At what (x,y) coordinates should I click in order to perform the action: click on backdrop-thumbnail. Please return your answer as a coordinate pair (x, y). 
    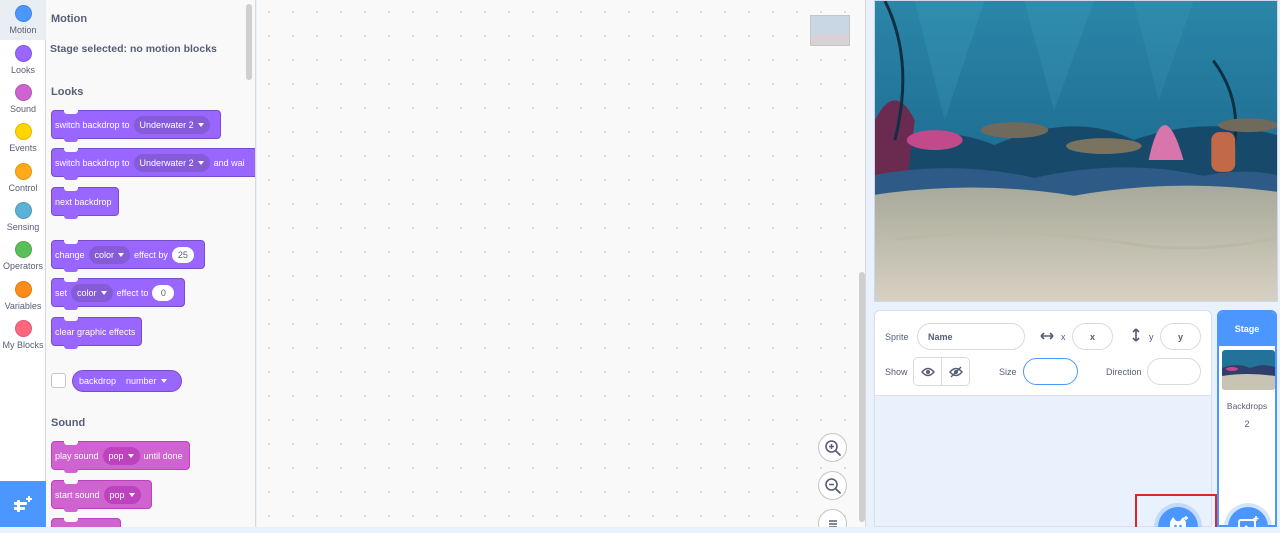
    Looking at the image, I should click on (1248, 370).